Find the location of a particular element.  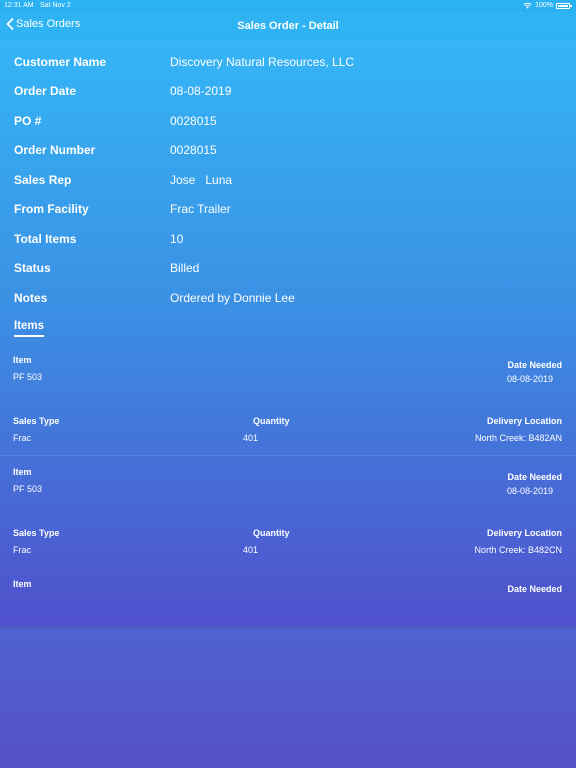

status-time: 12:31 AM is located at coordinates (19, 5).